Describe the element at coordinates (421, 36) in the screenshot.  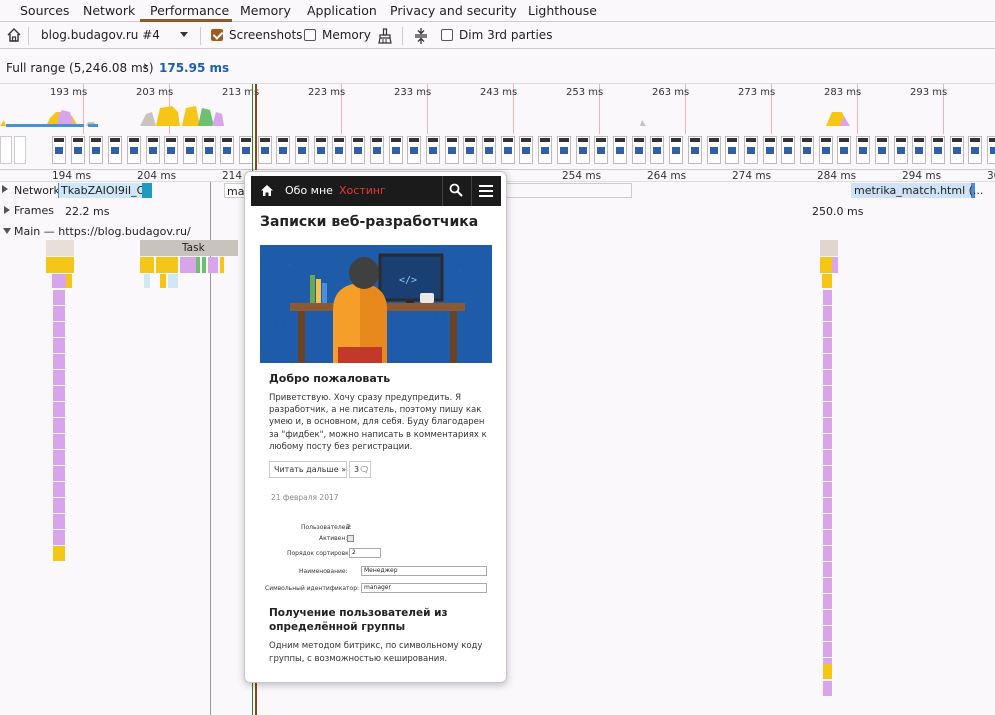
I see `collapse-icon` at that location.